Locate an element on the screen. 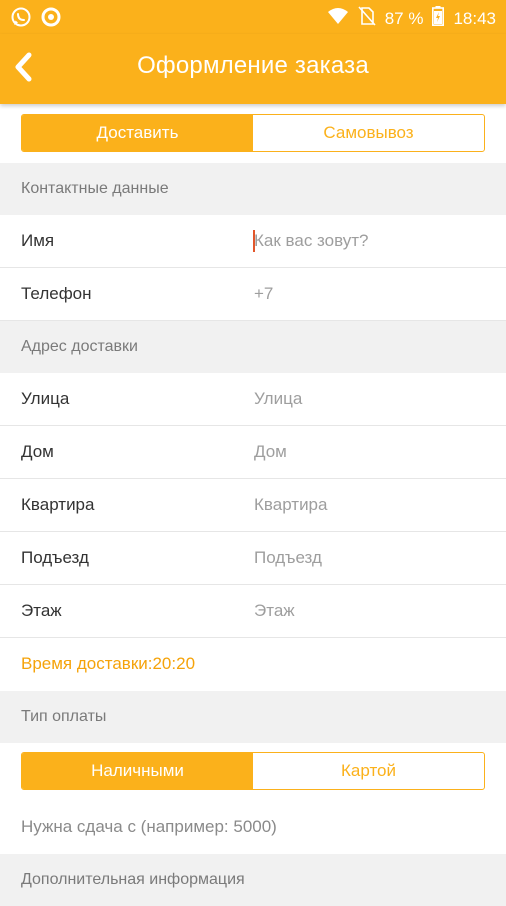 Image resolution: width=506 pixels, height=906 pixels. status-left-icons is located at coordinates (36, 19).